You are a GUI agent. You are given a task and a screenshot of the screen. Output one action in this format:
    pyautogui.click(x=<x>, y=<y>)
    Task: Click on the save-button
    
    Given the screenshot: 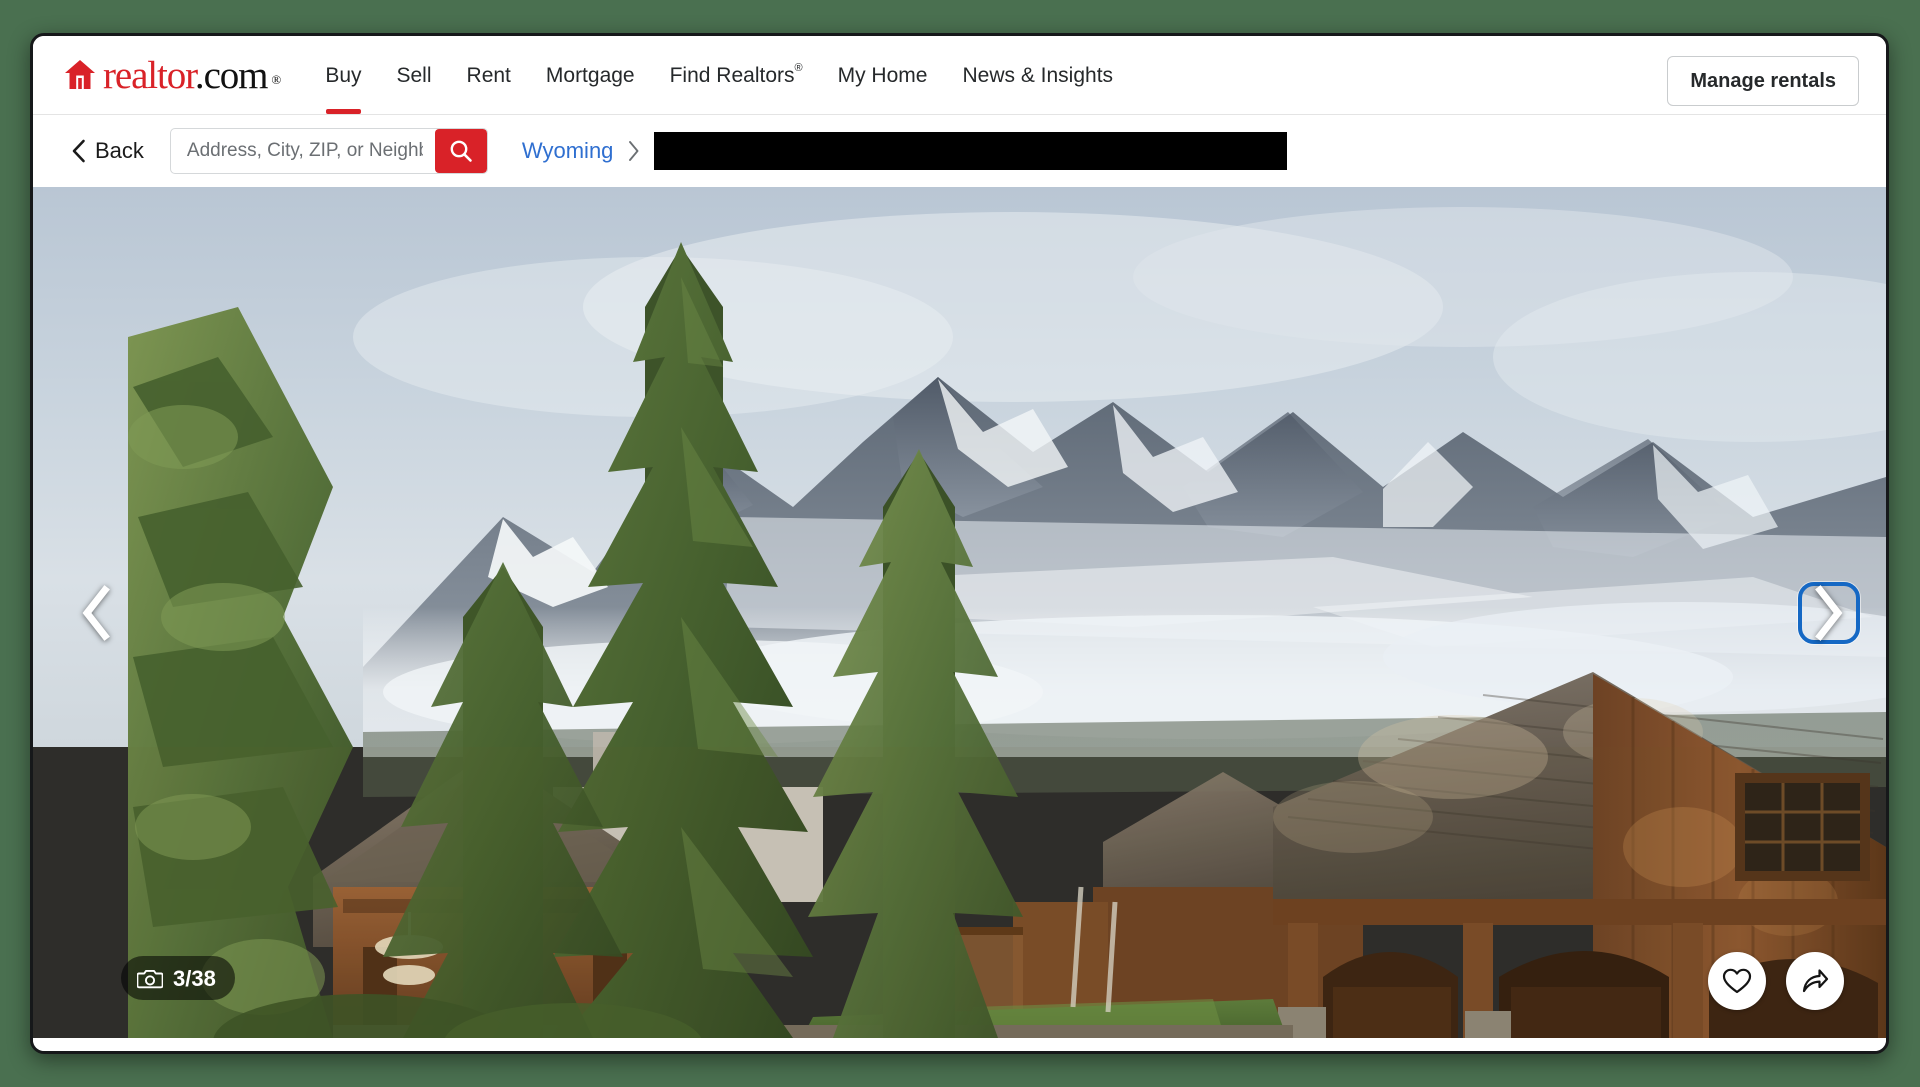 What is the action you would take?
    pyautogui.click(x=1737, y=981)
    